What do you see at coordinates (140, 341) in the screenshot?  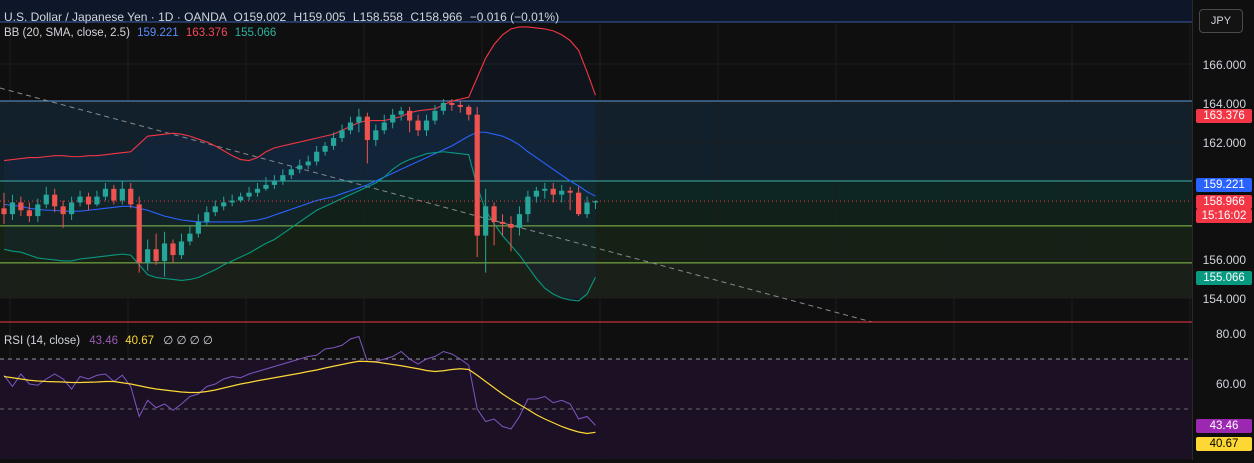 I see `rsi-ma-legend-value: 40.67` at bounding box center [140, 341].